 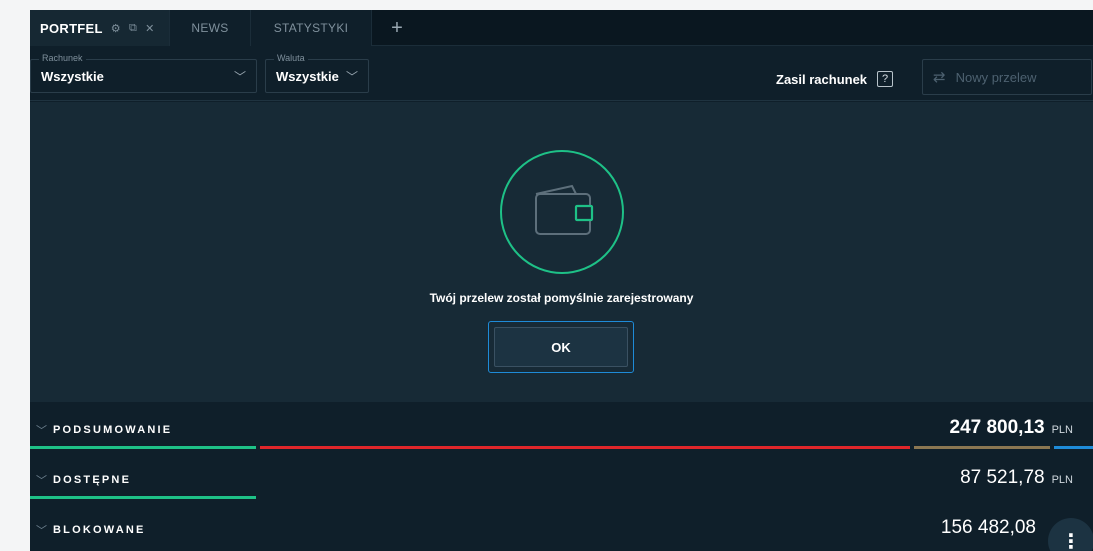 I want to click on amount-value: 247 800,13, so click(x=997, y=427).